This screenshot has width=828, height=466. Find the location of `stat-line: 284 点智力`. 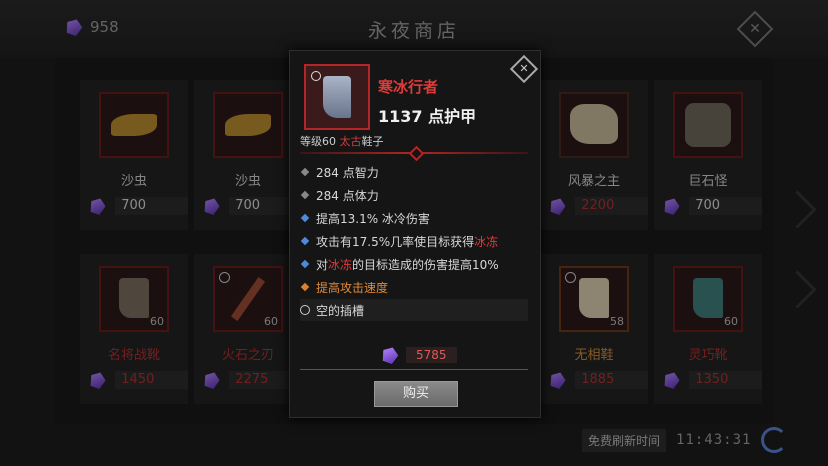

stat-line: 284 点智力 is located at coordinates (414, 172).